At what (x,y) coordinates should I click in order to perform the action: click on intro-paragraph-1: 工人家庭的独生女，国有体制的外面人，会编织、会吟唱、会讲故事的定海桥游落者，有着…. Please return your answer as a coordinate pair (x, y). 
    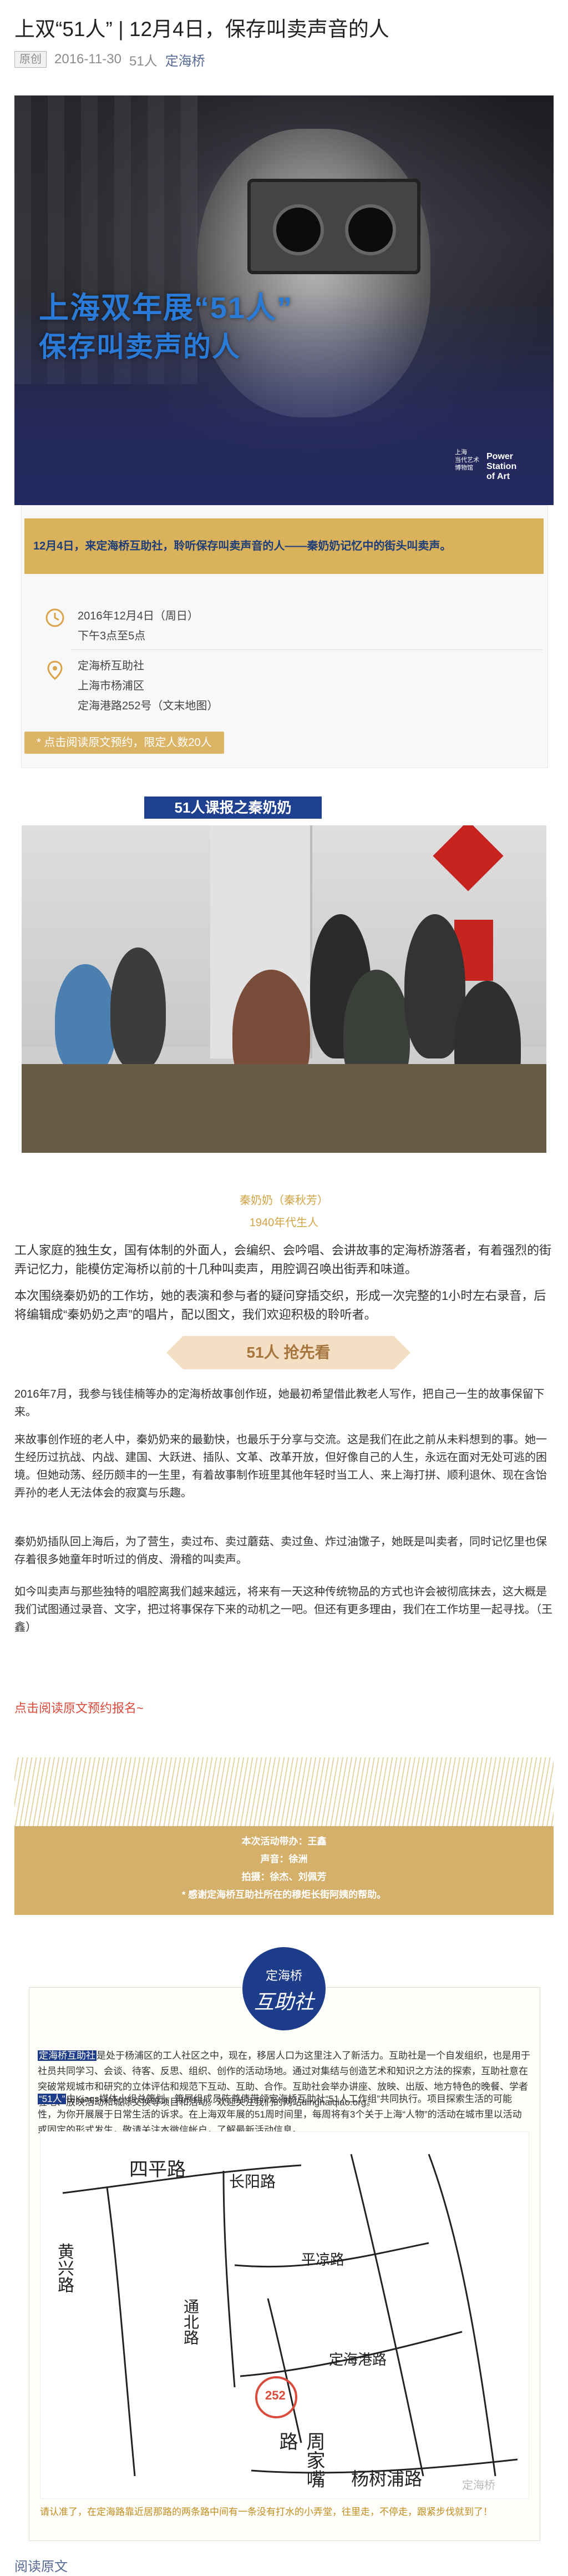
    Looking at the image, I should click on (283, 1259).